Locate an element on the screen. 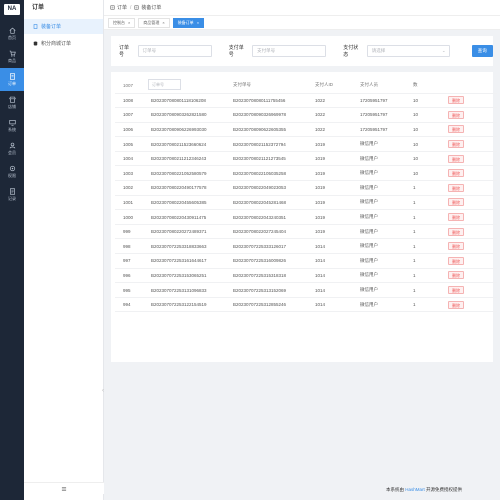 Image resolution: width=500 pixels, height=500 pixels. rail-item-system: 系统 is located at coordinates (12, 125).